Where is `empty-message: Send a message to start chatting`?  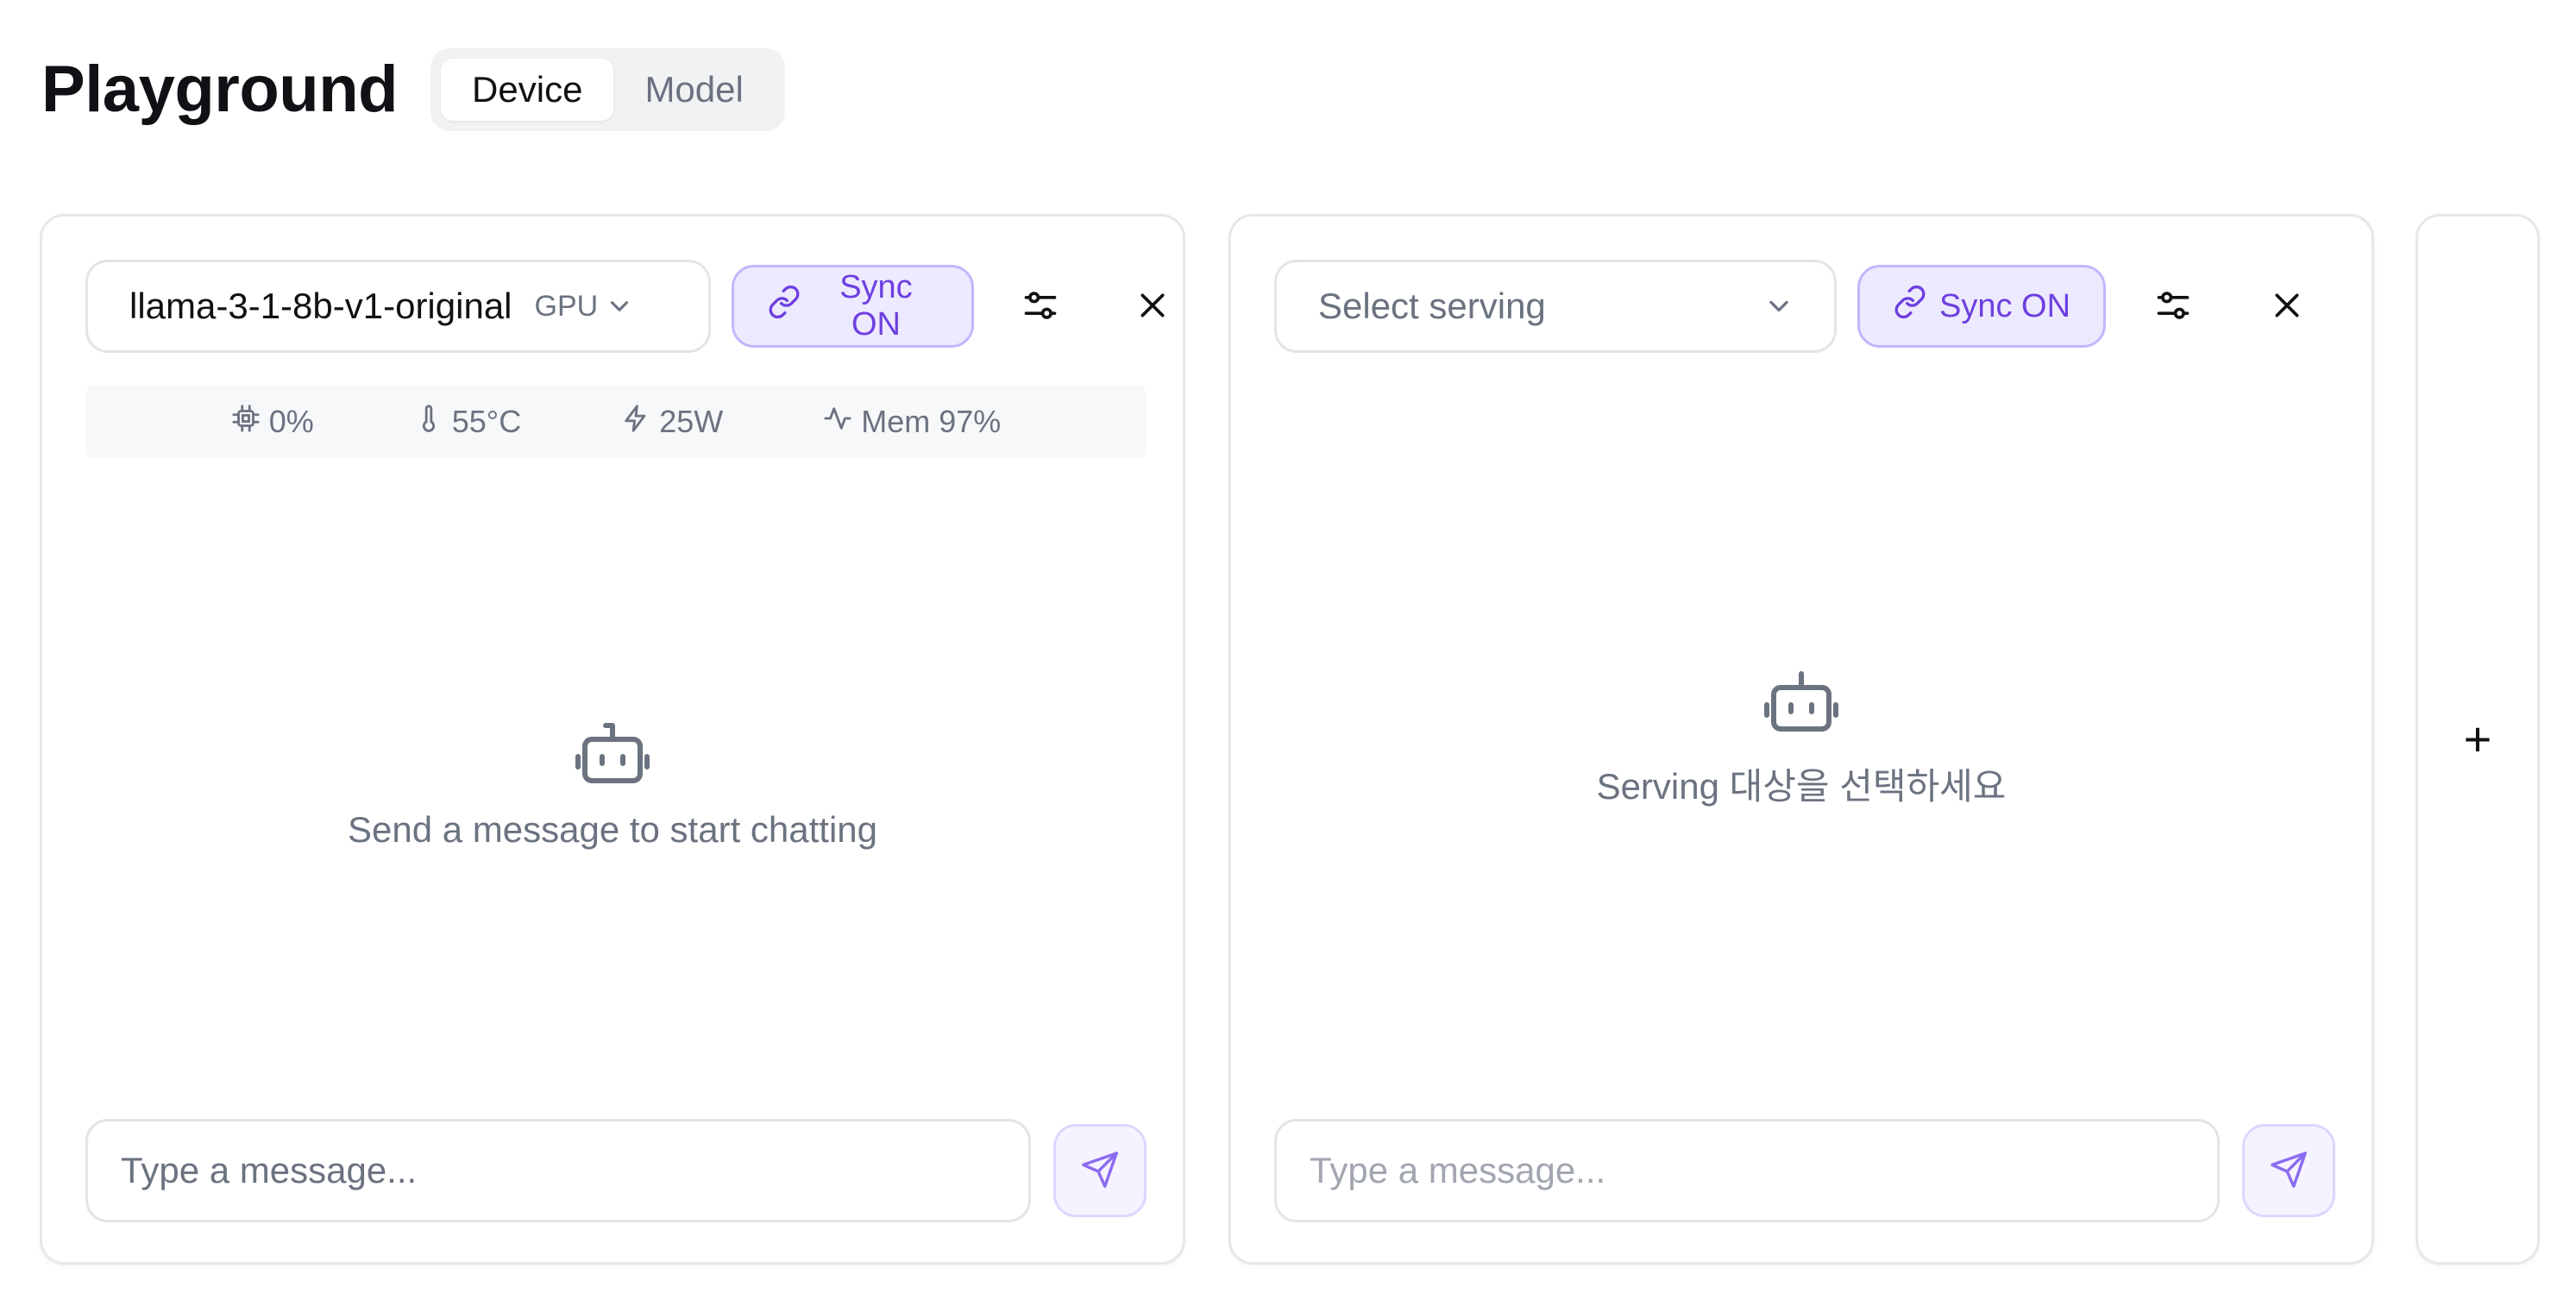 empty-message: Send a message to start chatting is located at coordinates (612, 829).